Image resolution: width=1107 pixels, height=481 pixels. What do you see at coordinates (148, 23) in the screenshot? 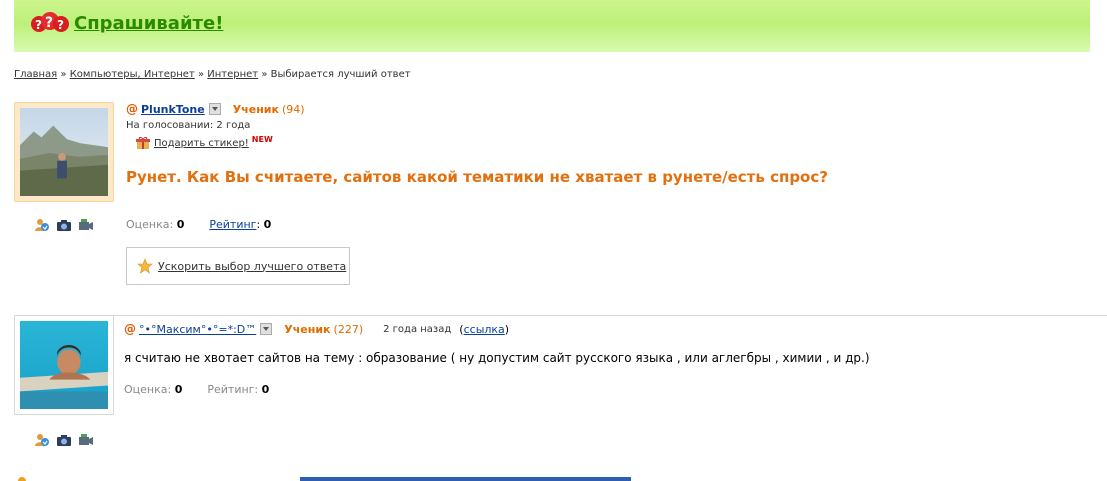
I see `site-logo-link: Спрашивайте!` at bounding box center [148, 23].